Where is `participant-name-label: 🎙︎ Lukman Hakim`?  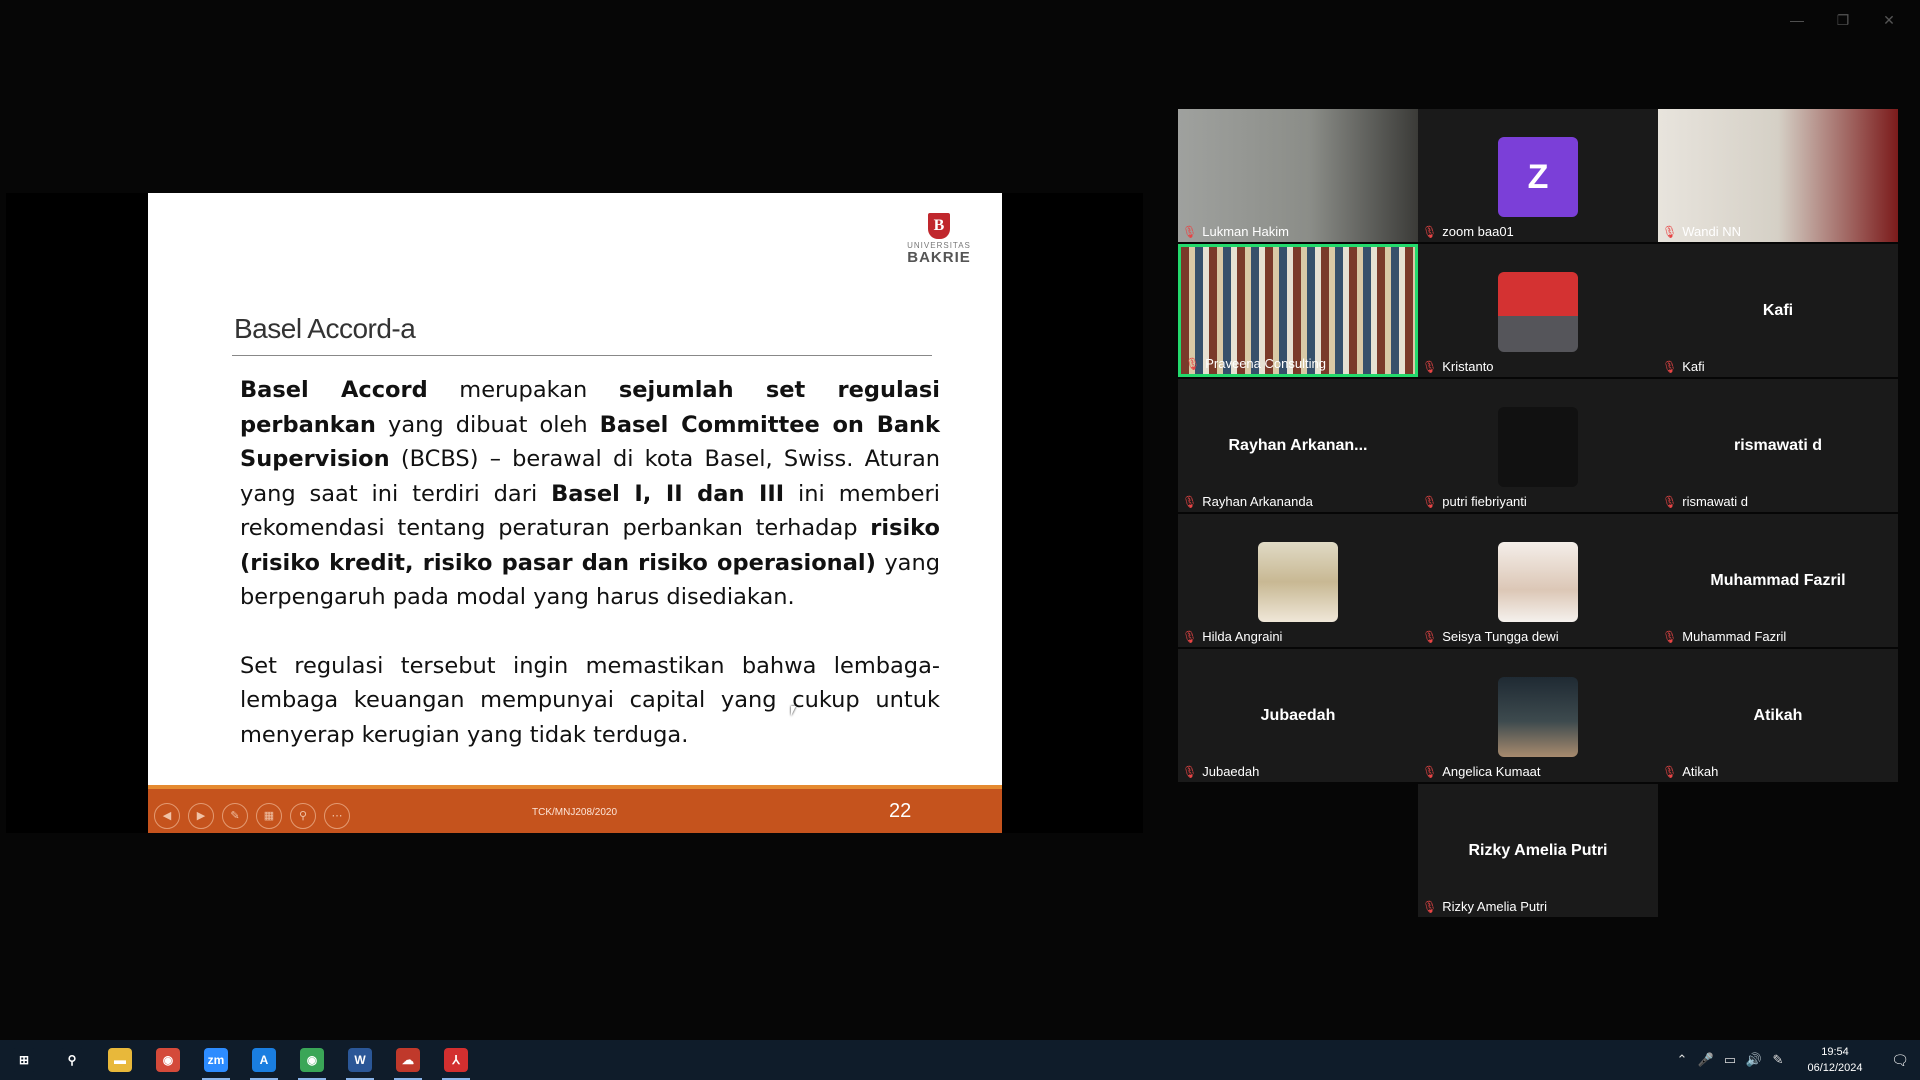 participant-name-label: 🎙︎ Lukman Hakim is located at coordinates (1235, 231).